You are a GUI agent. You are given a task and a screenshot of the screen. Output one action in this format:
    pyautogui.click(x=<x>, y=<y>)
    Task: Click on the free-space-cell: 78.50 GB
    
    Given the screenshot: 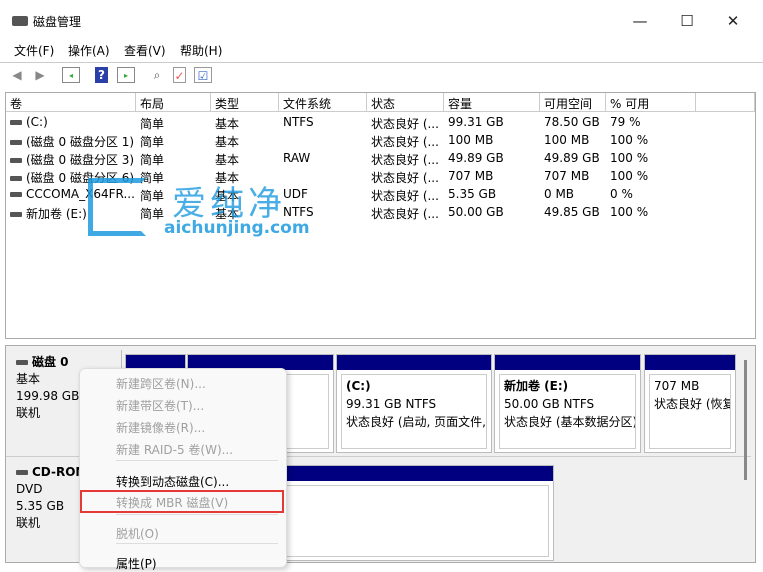 What is the action you would take?
    pyautogui.click(x=572, y=122)
    